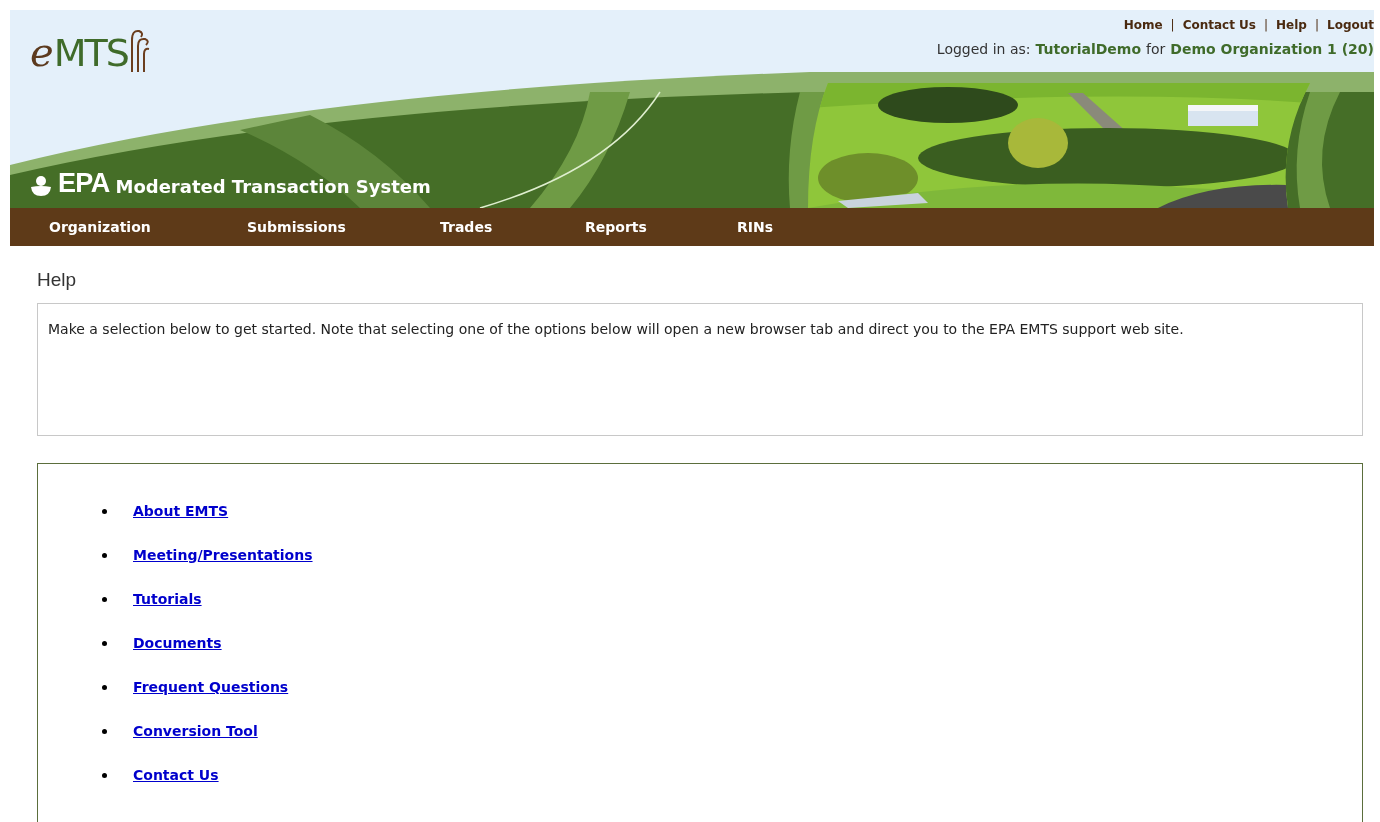 This screenshot has height=822, width=1380. What do you see at coordinates (42, 52) in the screenshot?
I see `logo-letter: e` at bounding box center [42, 52].